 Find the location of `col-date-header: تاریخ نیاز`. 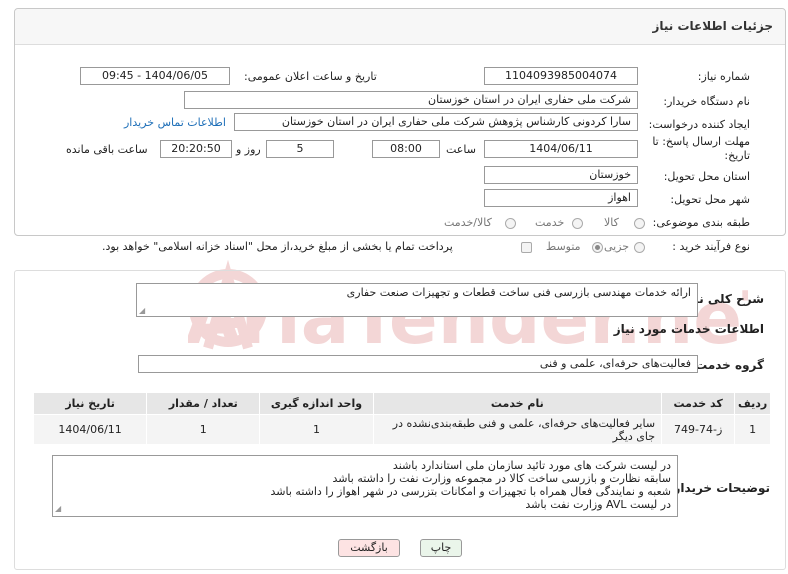

col-date-header: تاریخ نیاز is located at coordinates (90, 403).